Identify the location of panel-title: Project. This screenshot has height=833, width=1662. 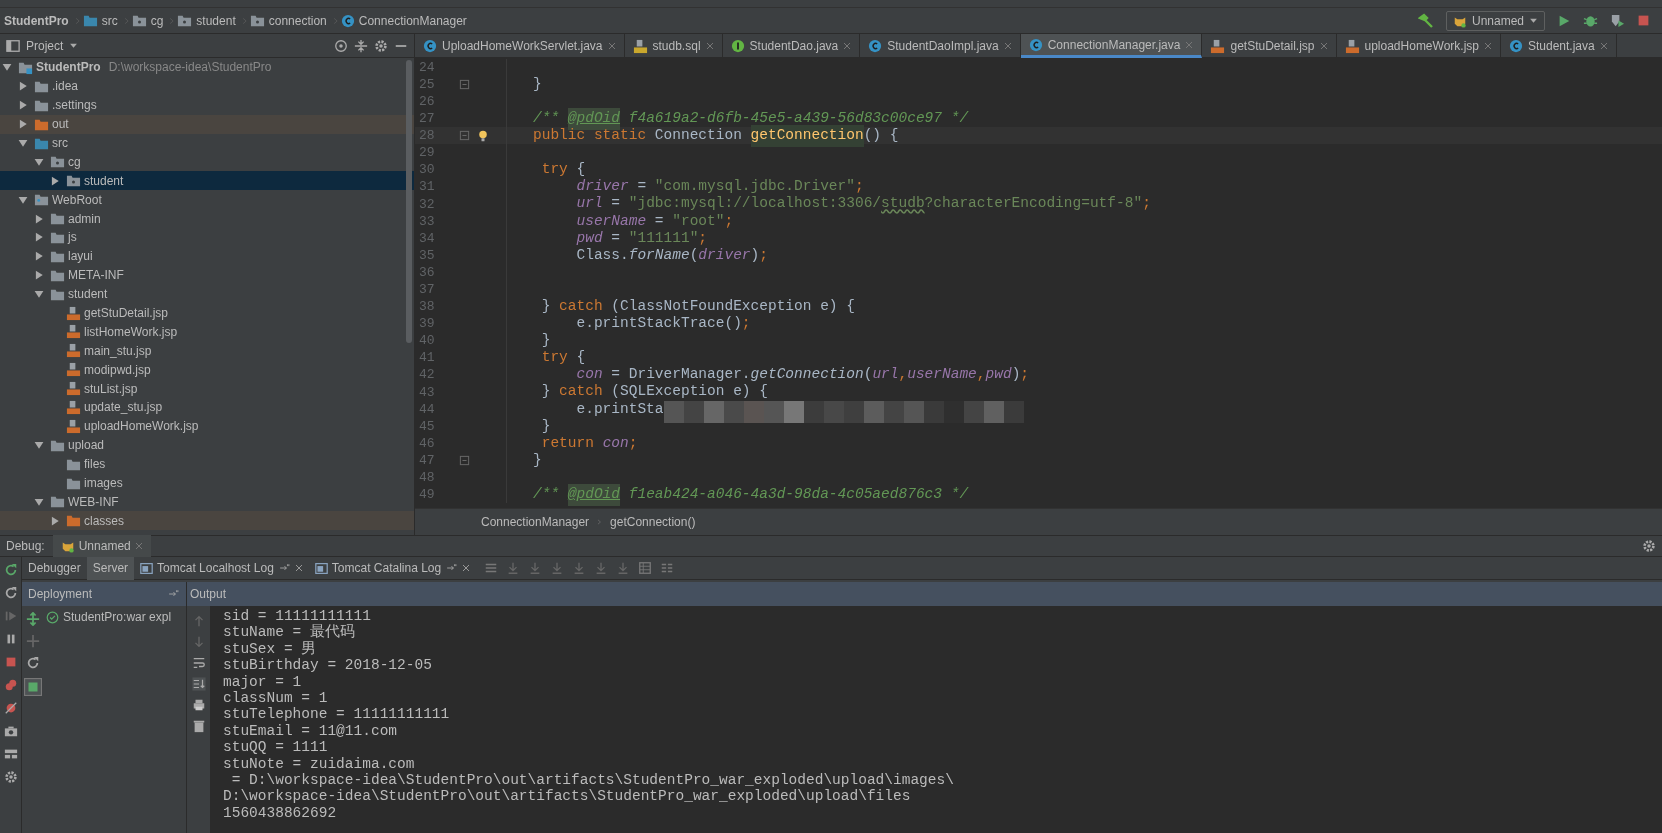
(45, 45).